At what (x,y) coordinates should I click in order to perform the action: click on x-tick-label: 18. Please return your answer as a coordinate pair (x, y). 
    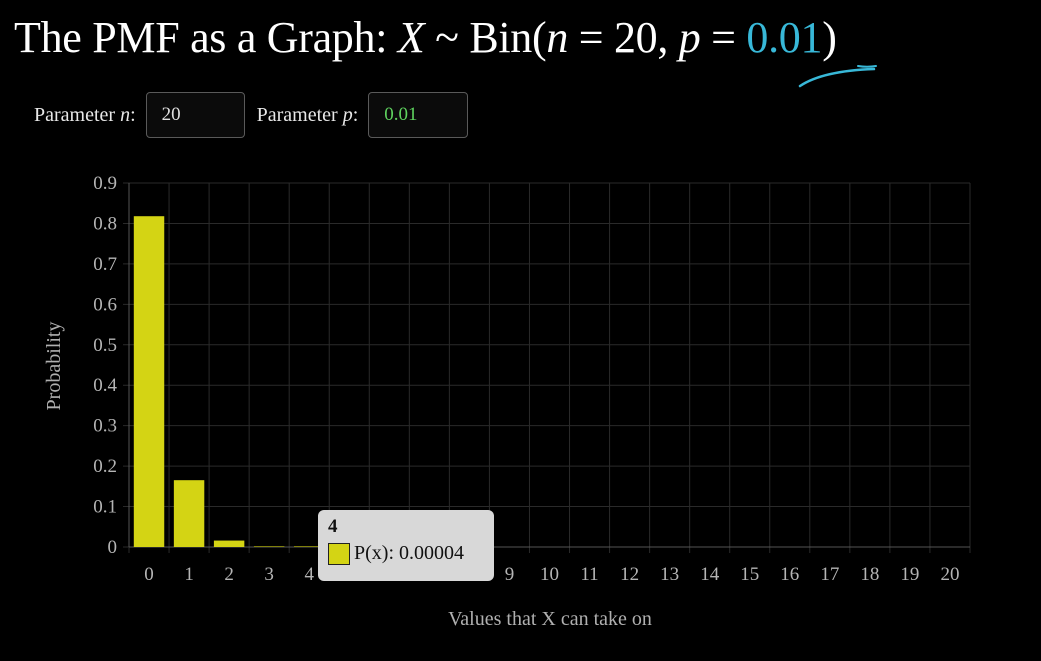
    Looking at the image, I should click on (869, 574).